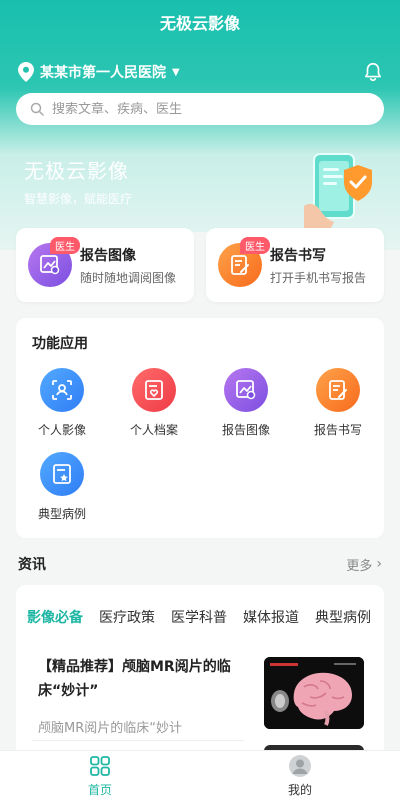 The width and height of the screenshot is (400, 800). I want to click on app-personal-file: 个人档案, so click(154, 403).